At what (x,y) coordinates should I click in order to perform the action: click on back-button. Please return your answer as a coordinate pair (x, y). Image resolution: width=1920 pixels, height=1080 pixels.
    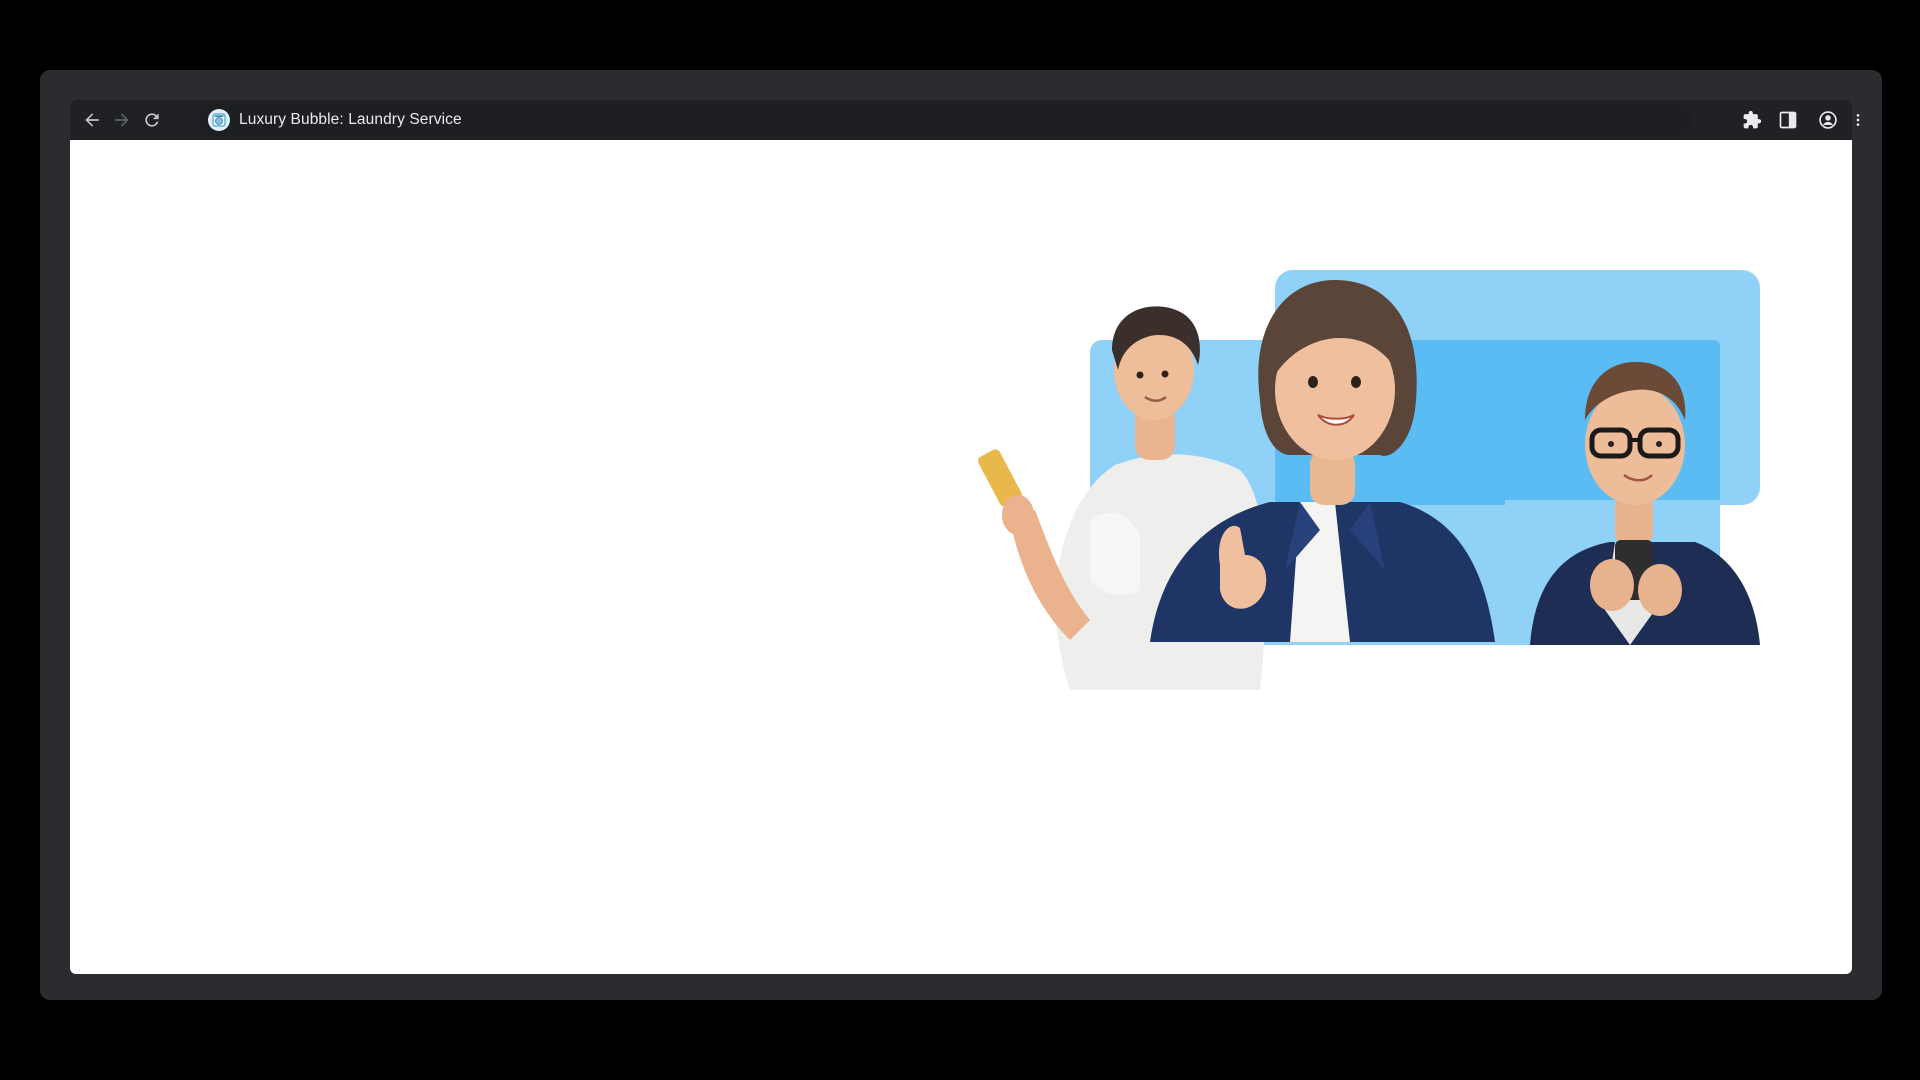
    Looking at the image, I should click on (92, 120).